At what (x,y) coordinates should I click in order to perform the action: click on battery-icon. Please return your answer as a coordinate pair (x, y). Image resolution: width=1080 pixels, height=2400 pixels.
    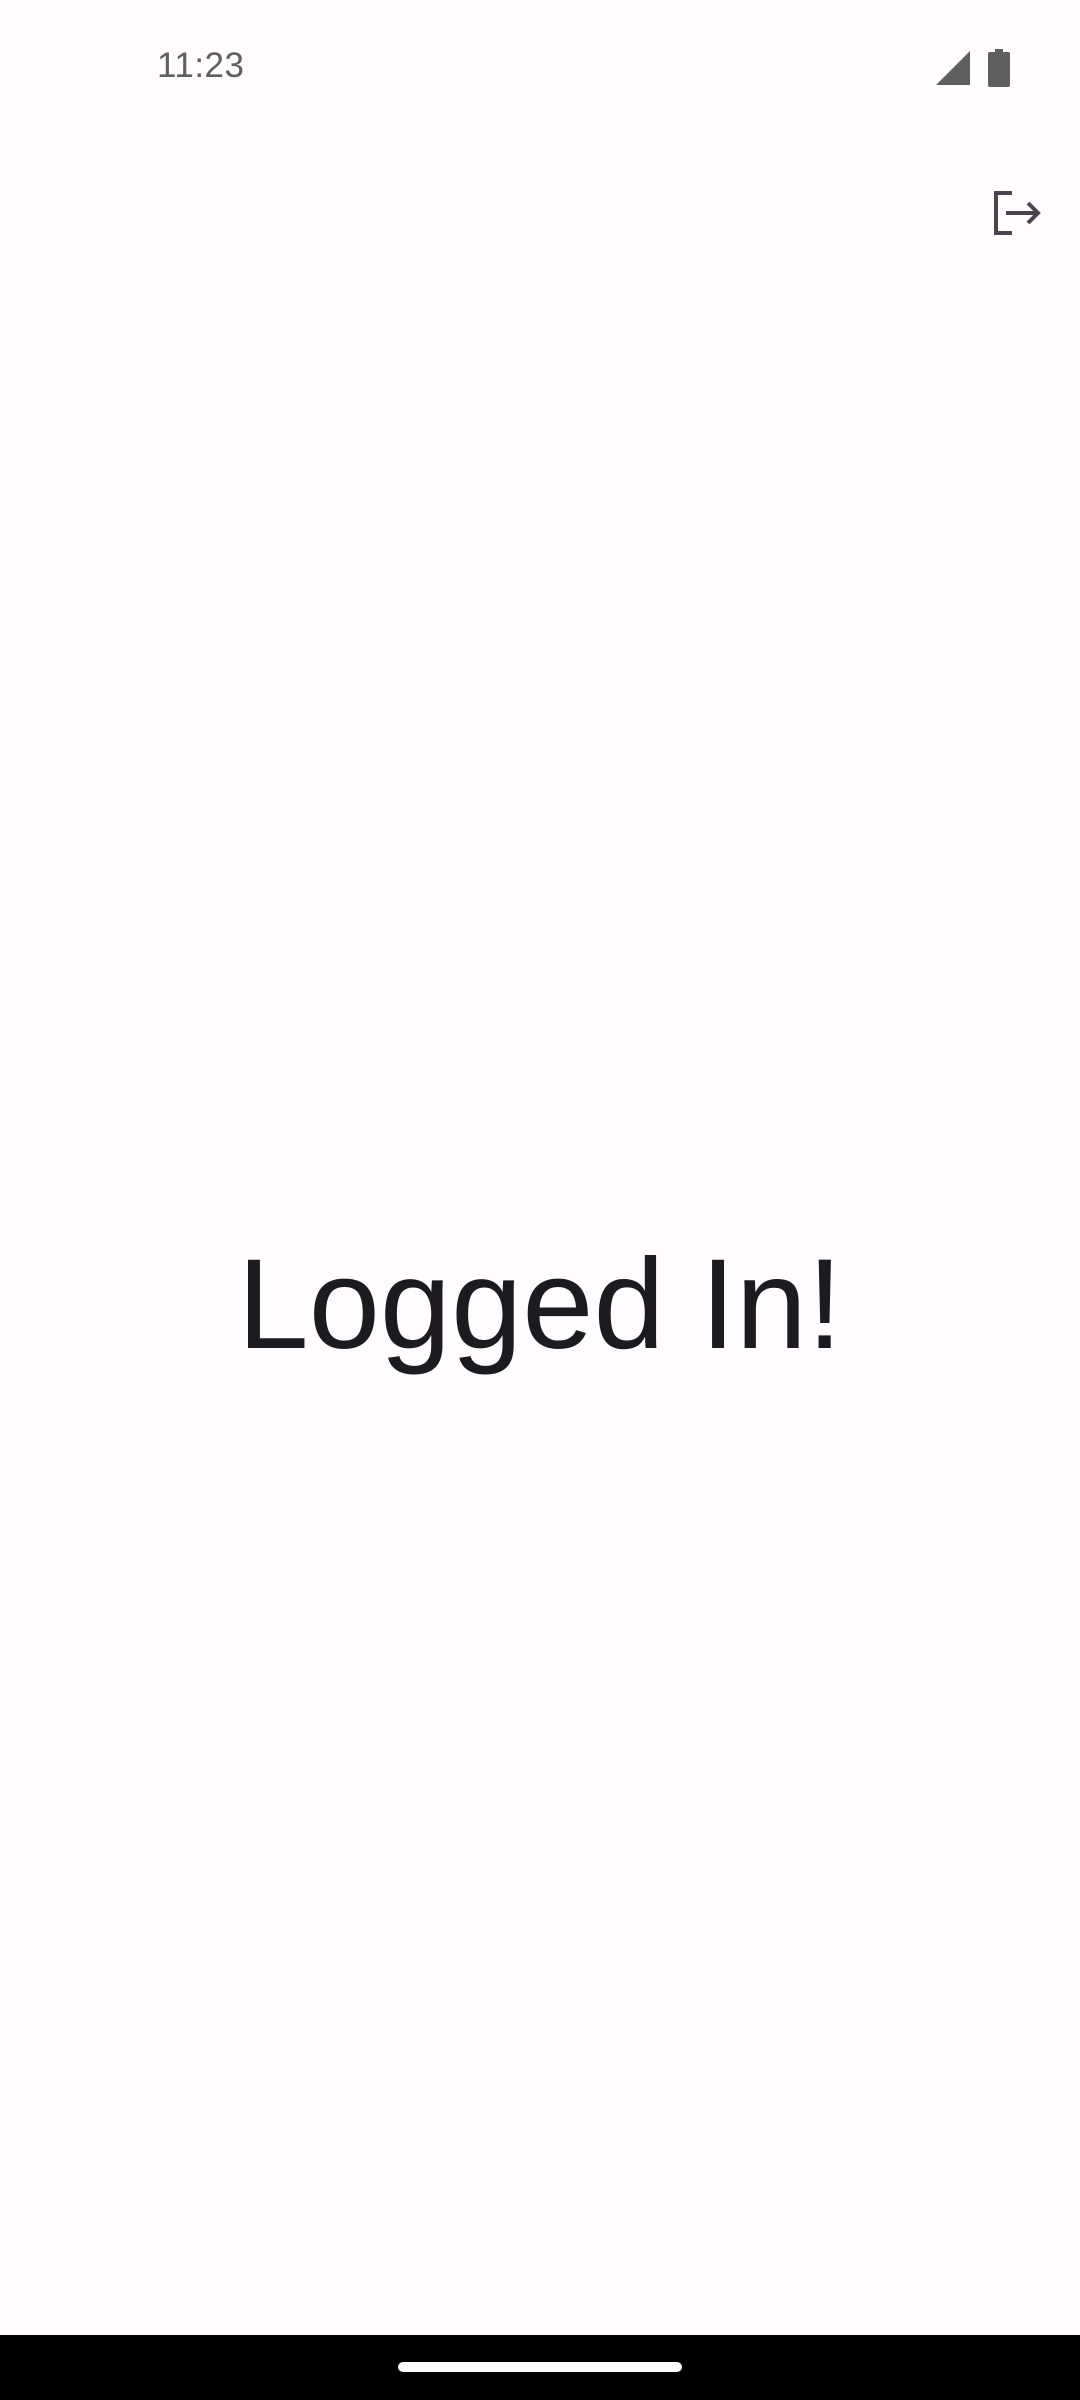
    Looking at the image, I should click on (999, 68).